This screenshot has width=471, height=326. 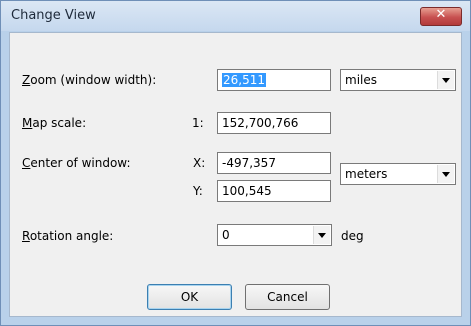 I want to click on rotation-angle-select: 0, so click(x=274, y=235).